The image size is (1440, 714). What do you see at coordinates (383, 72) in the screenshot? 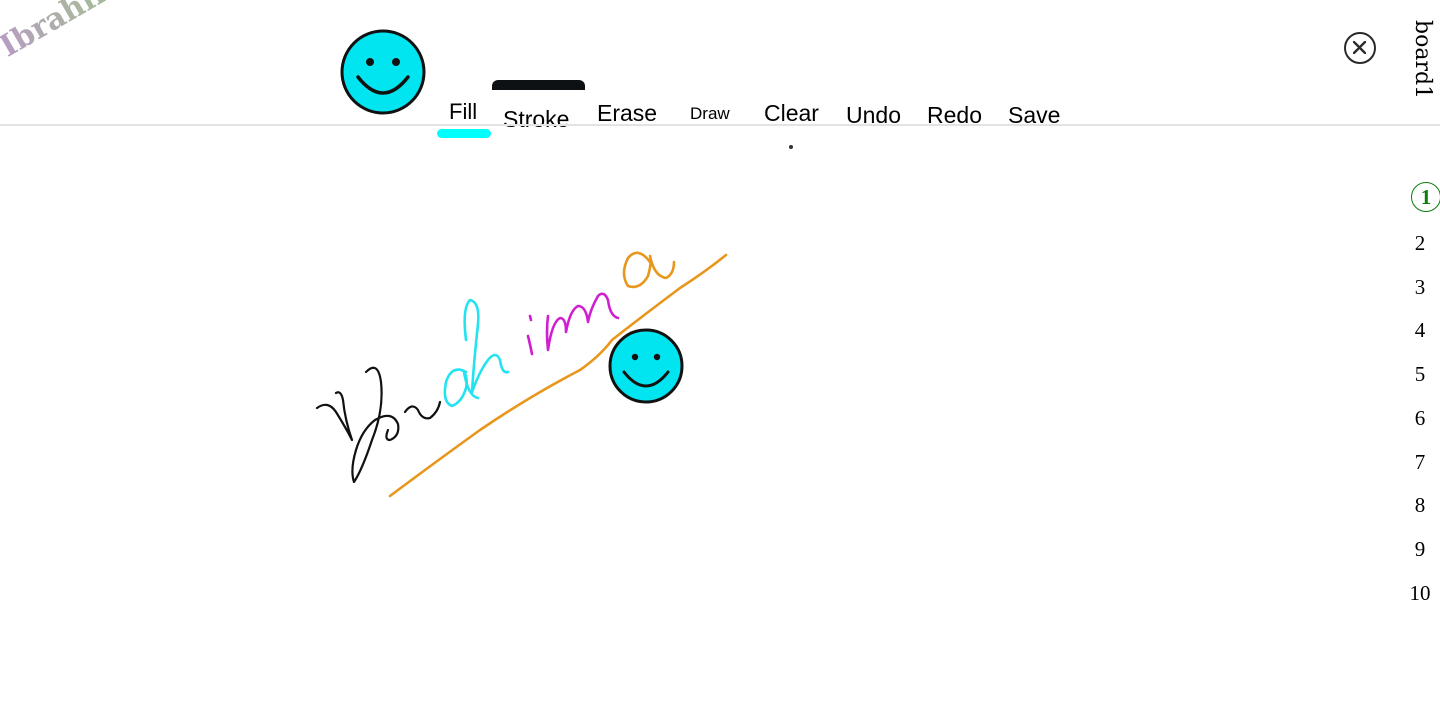
I see `smiley-face-icon` at bounding box center [383, 72].